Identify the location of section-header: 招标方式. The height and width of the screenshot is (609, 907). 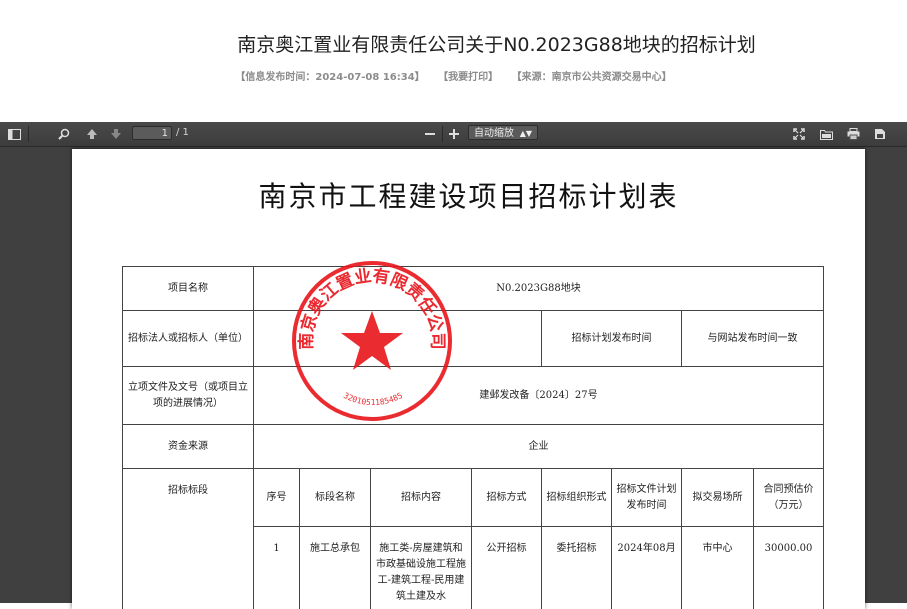
(507, 498).